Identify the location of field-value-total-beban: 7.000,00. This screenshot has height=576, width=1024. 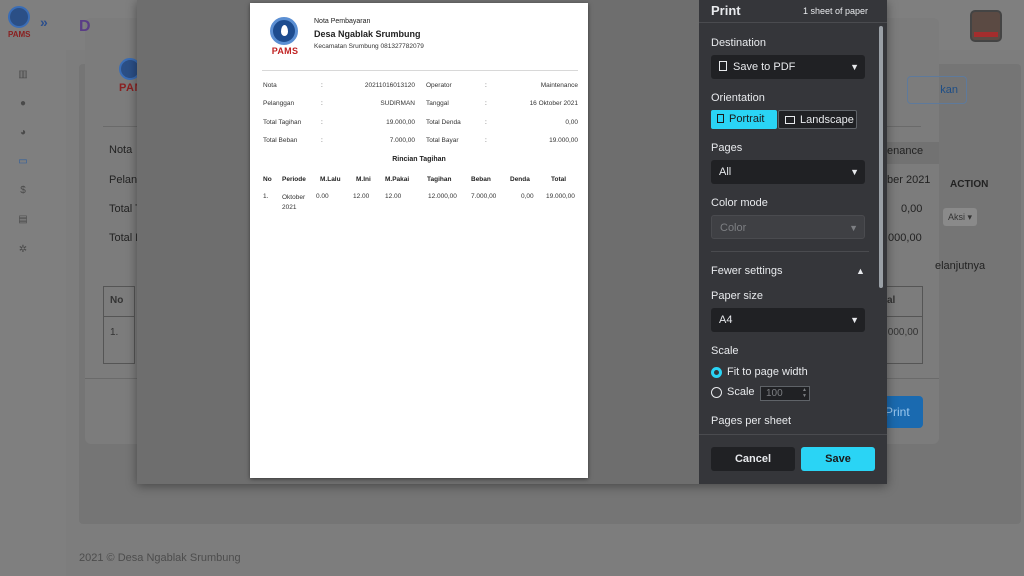
(402, 140).